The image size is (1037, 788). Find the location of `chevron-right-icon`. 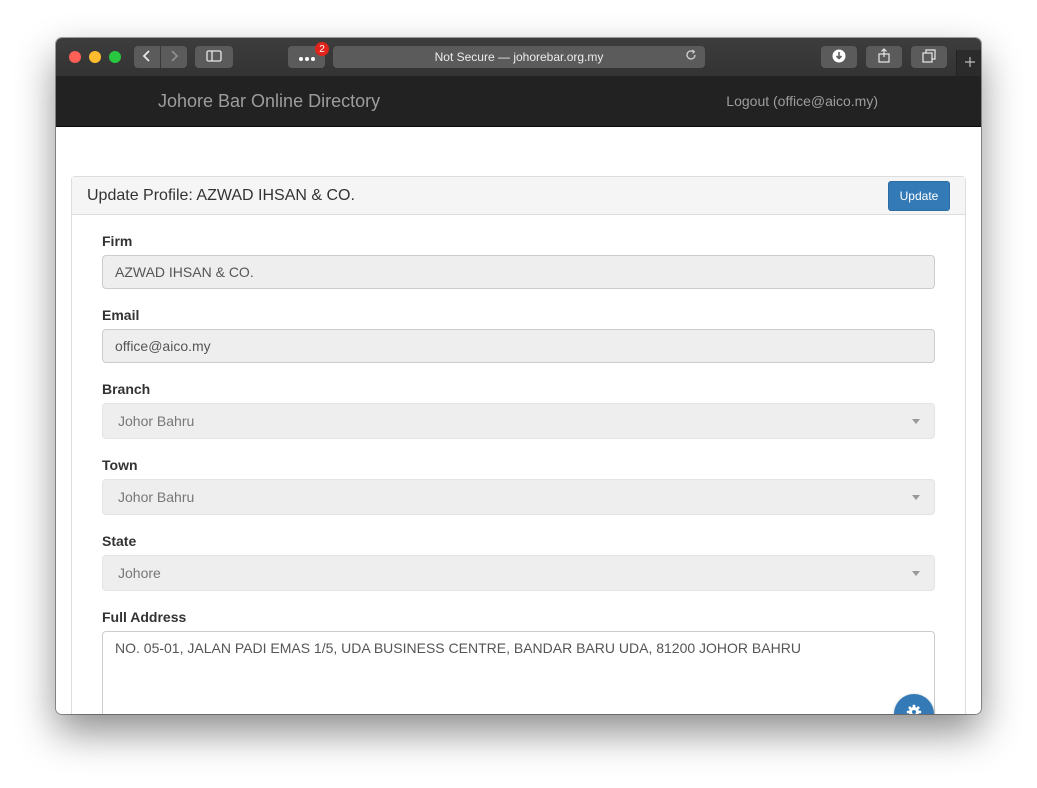

chevron-right-icon is located at coordinates (174, 57).